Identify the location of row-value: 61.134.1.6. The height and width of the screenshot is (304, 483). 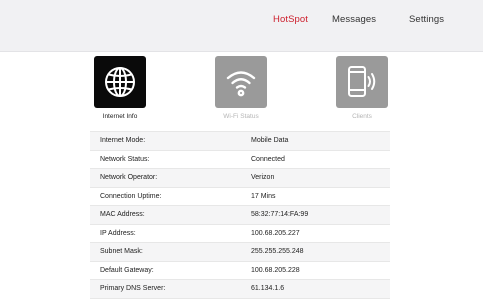
(268, 289).